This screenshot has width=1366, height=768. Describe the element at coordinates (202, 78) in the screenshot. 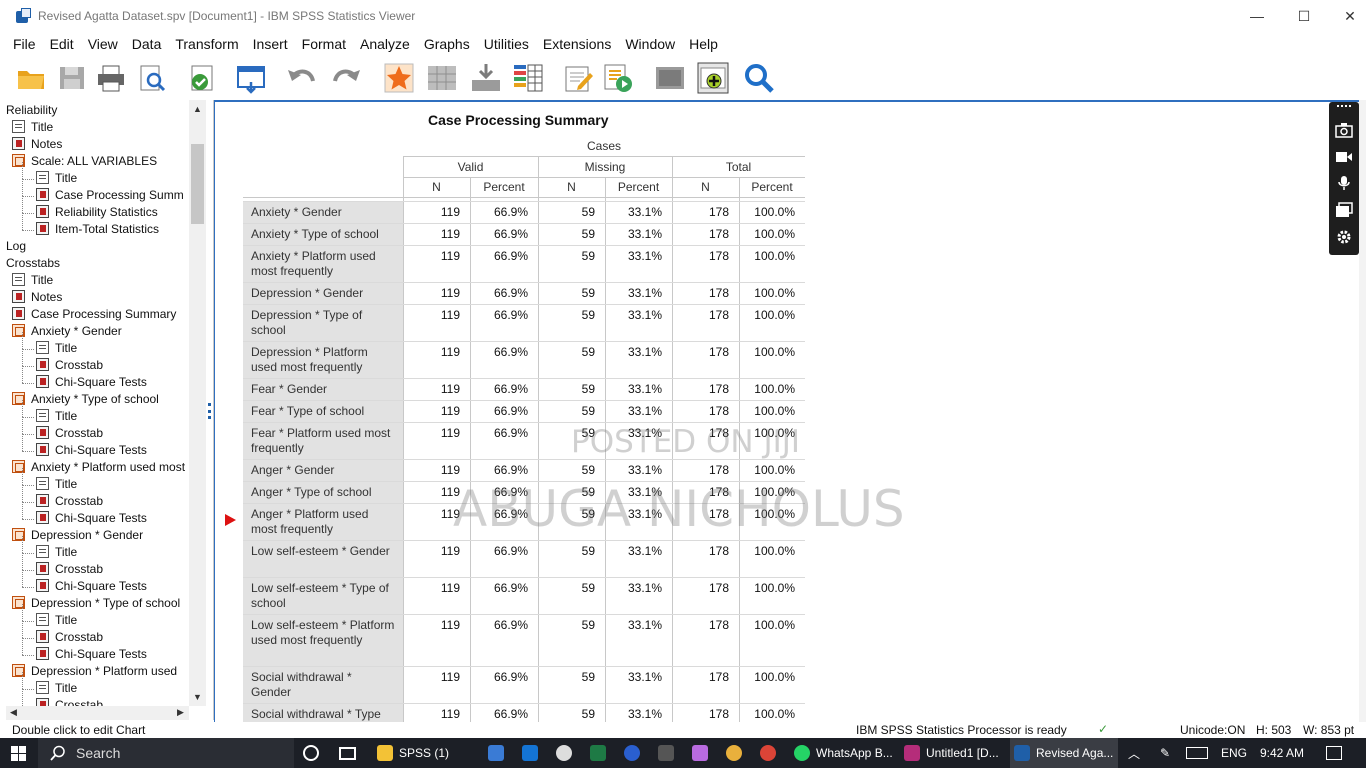

I see `export-icon` at that location.